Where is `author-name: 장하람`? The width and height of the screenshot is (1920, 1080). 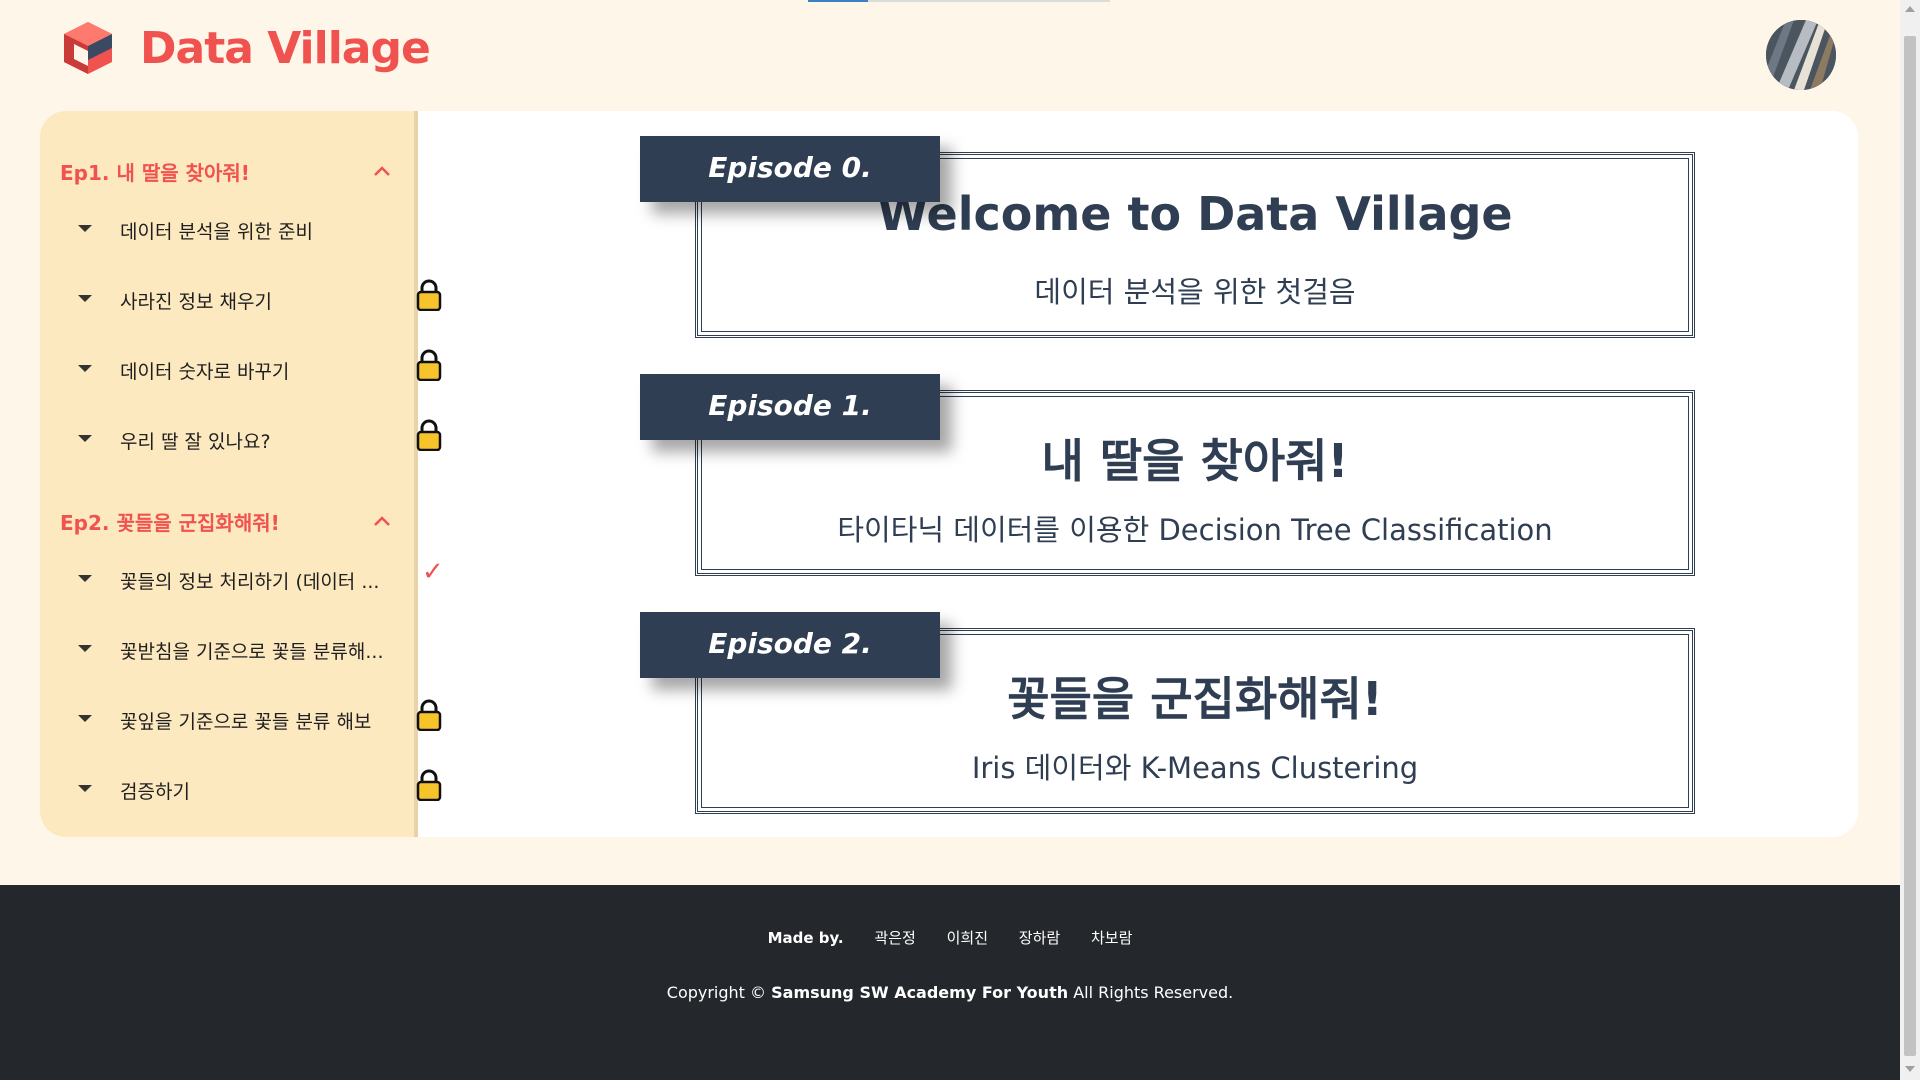 author-name: 장하람 is located at coordinates (1039, 938).